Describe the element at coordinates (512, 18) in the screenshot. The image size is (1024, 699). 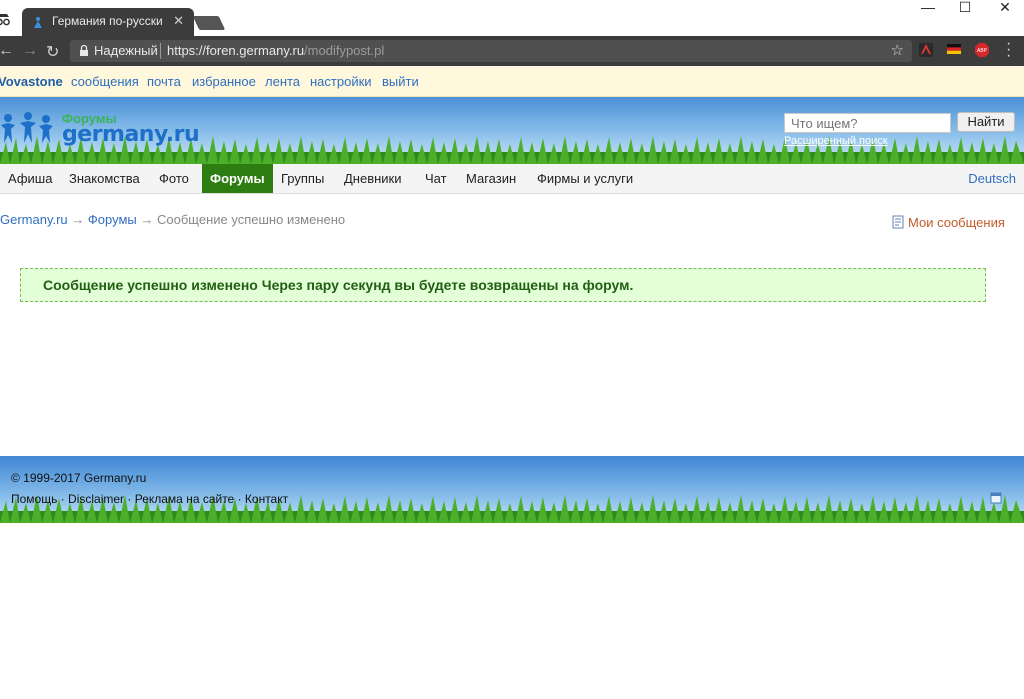
I see `browser-tab-strip: Германия по-русски ✕ — ☐ ✕` at that location.